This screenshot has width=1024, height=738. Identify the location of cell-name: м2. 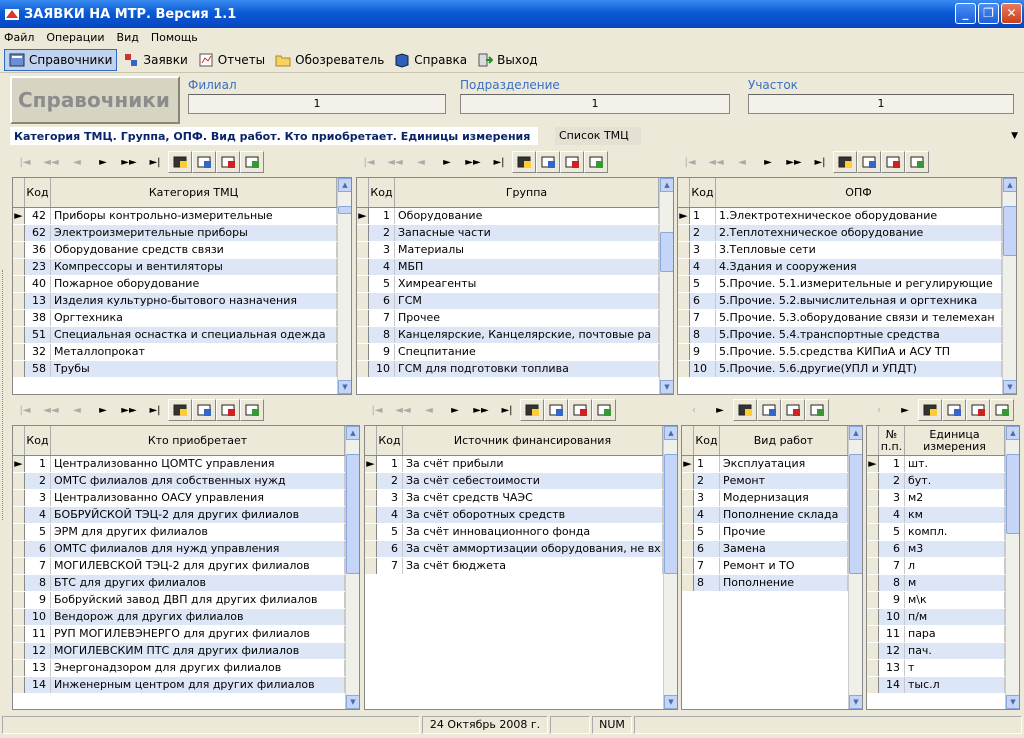
(955, 498).